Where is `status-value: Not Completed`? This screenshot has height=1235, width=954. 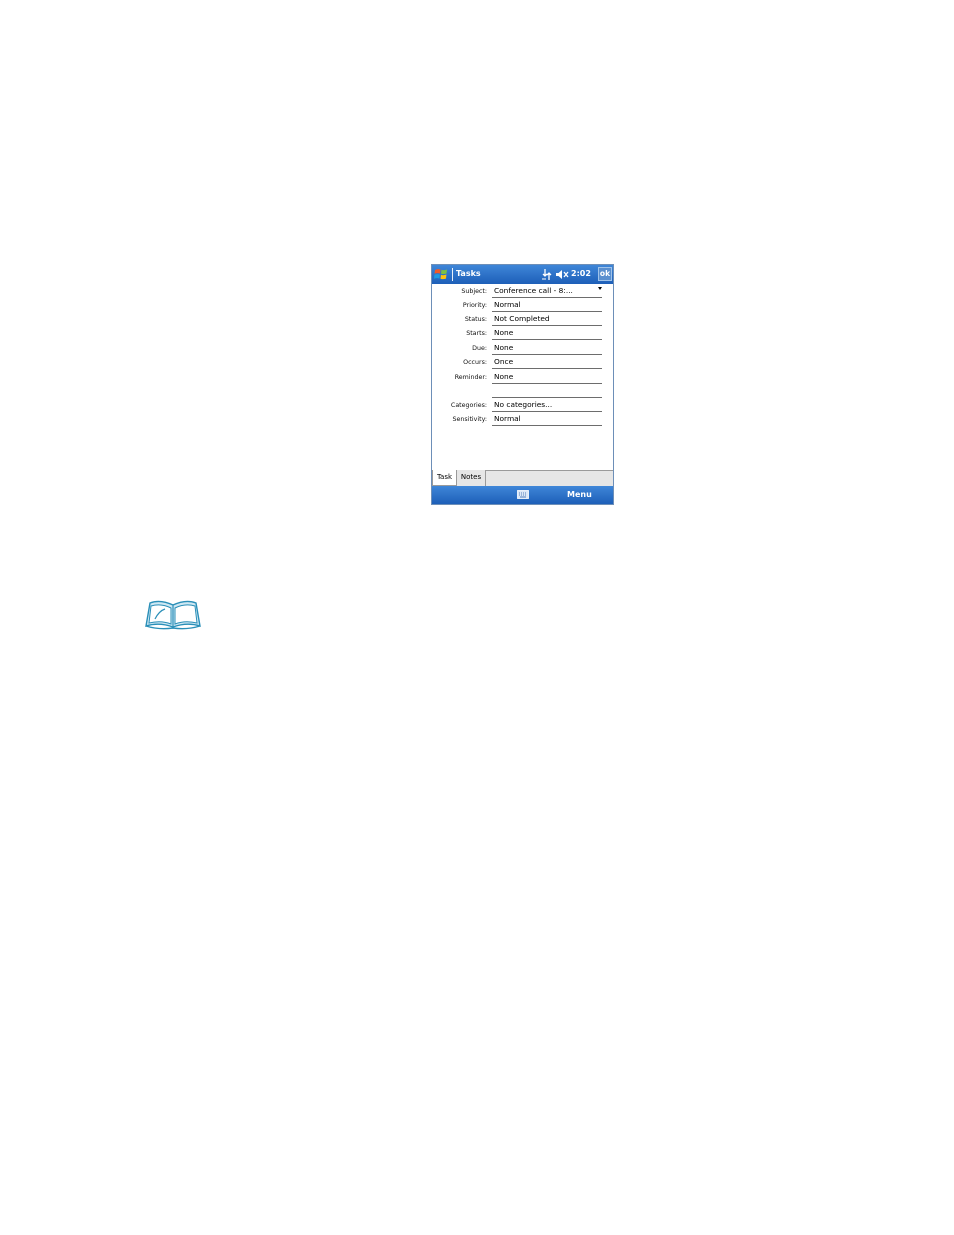 status-value: Not Completed is located at coordinates (522, 318).